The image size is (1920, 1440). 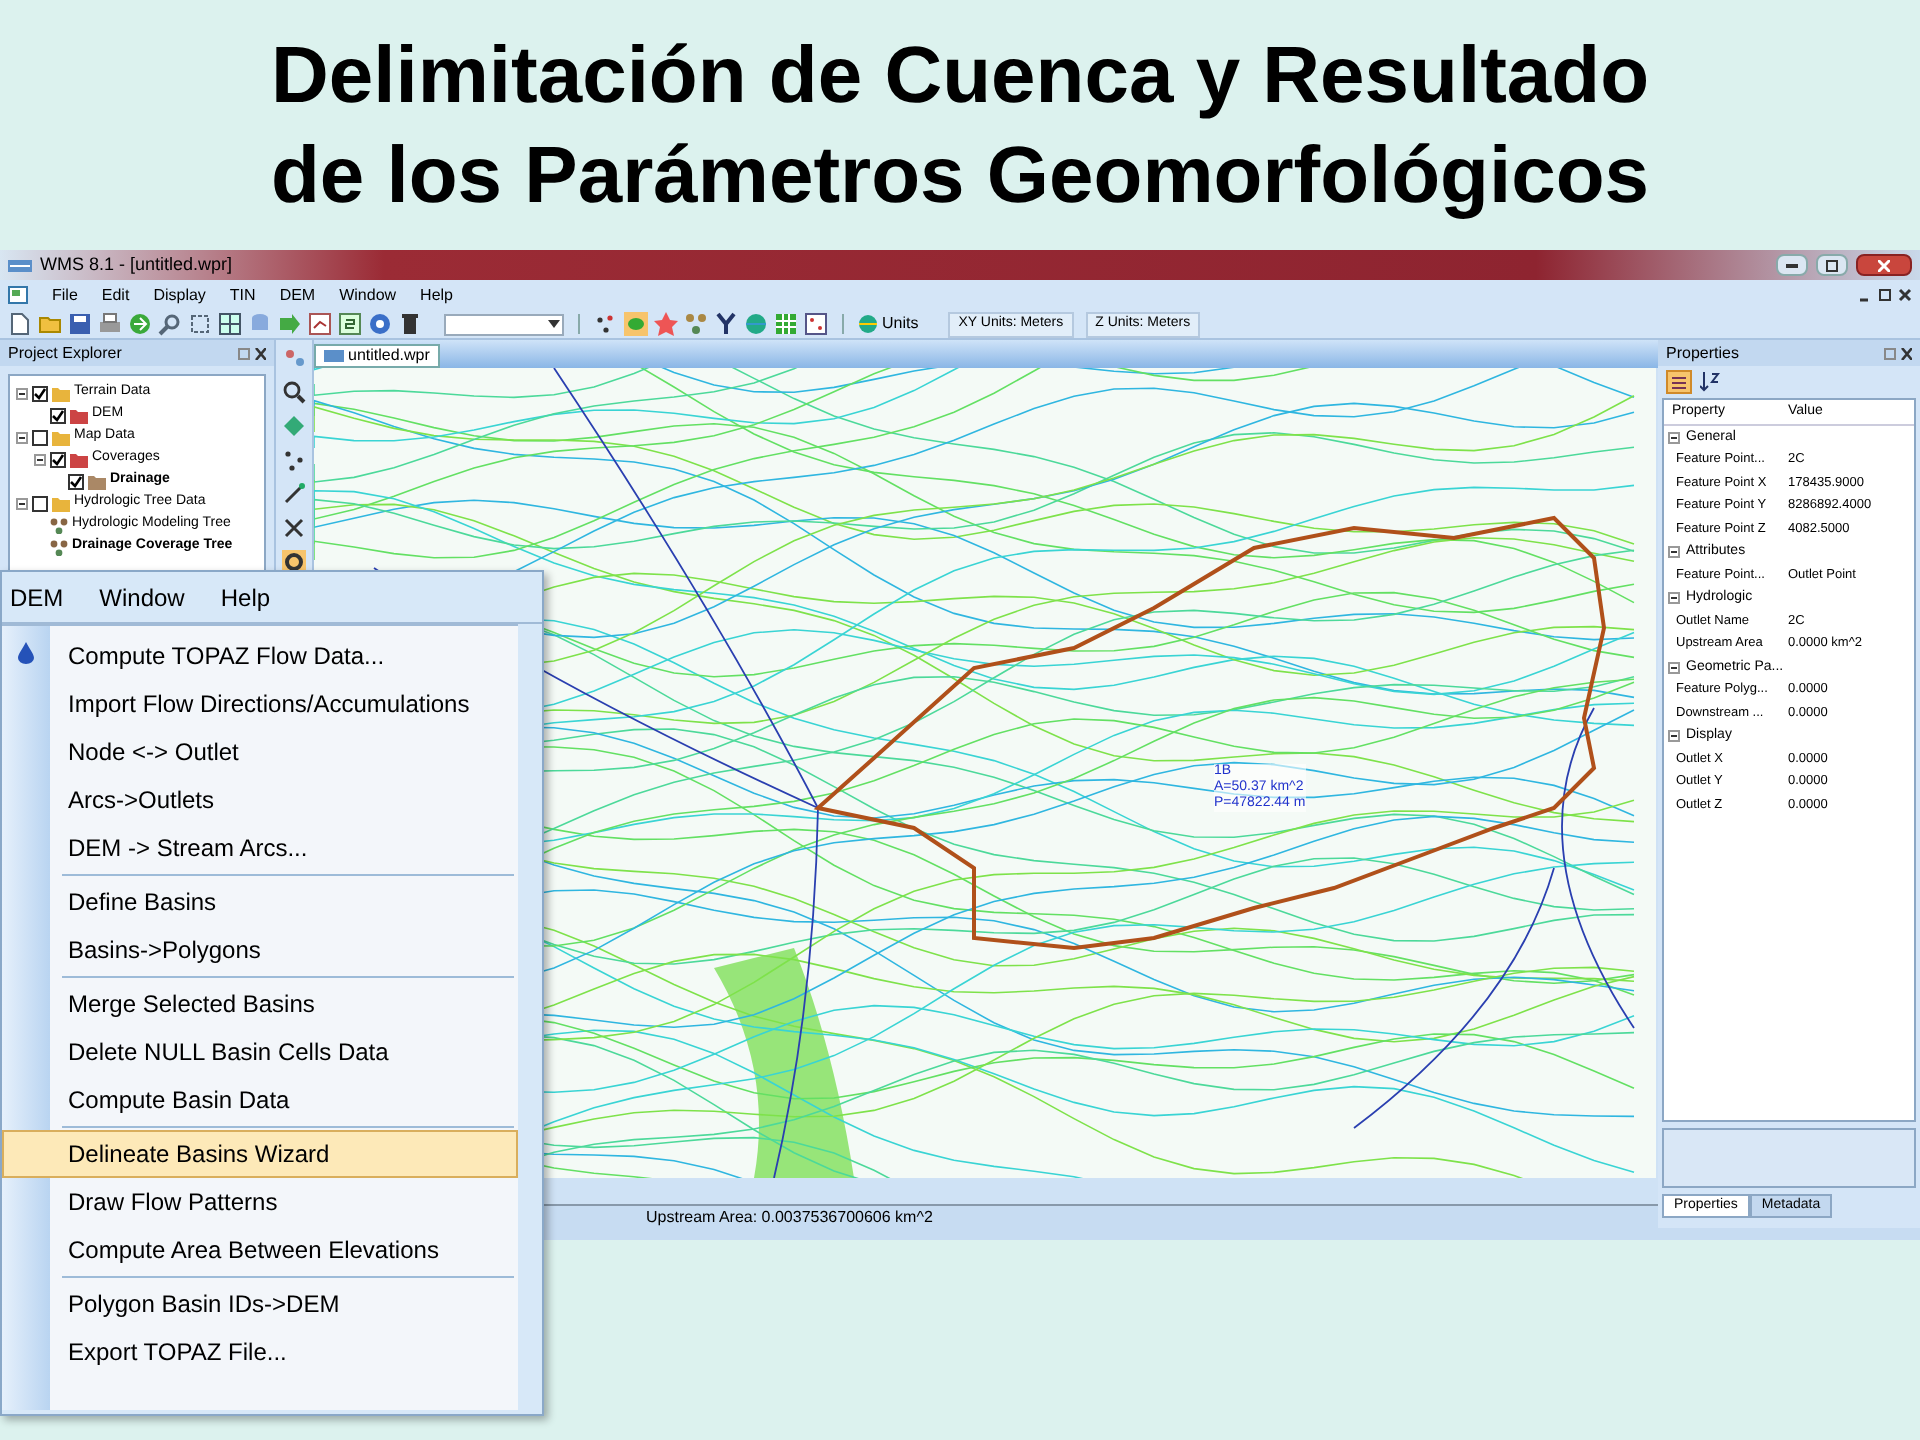 I want to click on app-logo-icon, so click(x=20, y=265).